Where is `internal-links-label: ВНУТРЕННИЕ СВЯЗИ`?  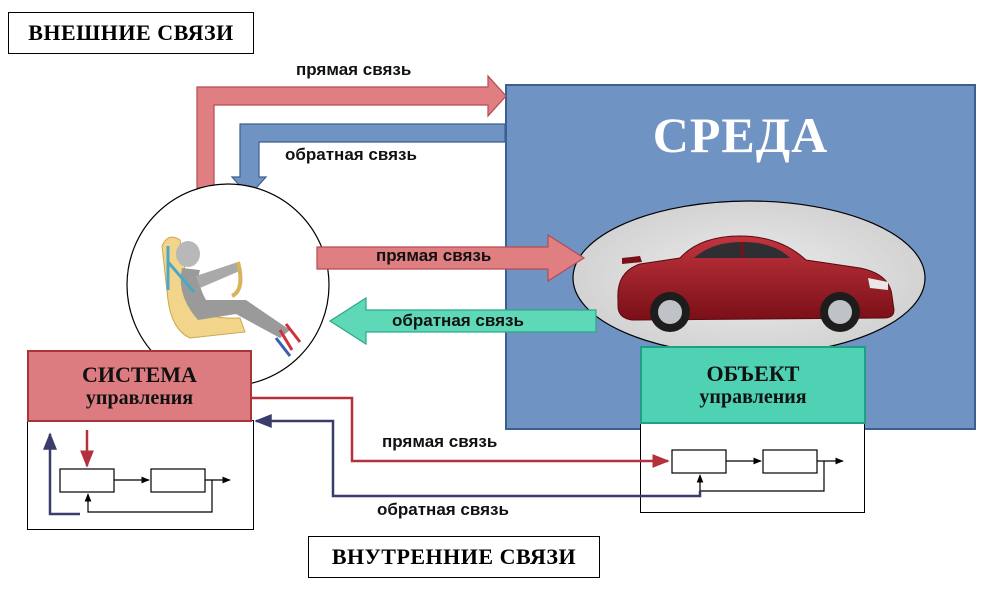
internal-links-label: ВНУТРЕННИЕ СВЯЗИ is located at coordinates (454, 557).